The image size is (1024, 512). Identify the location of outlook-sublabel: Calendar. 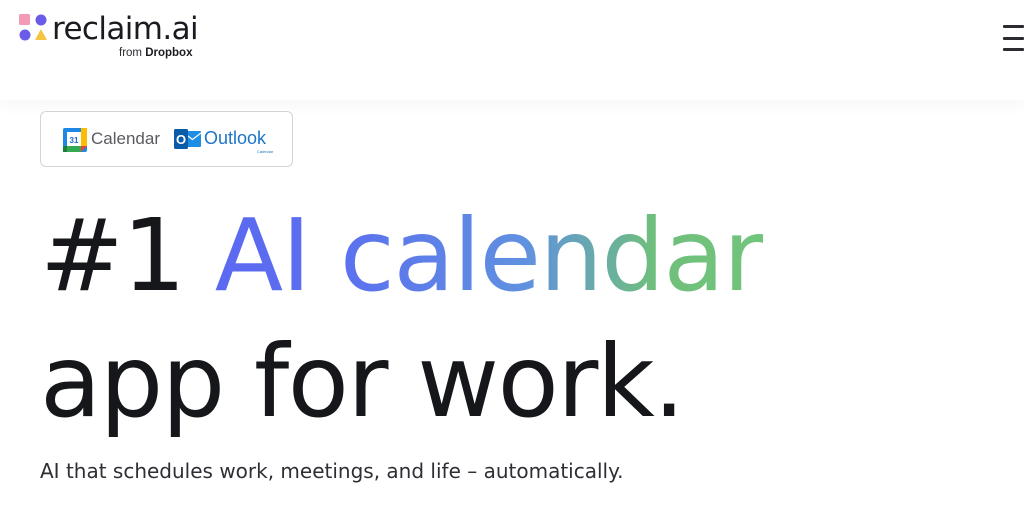
(265, 151).